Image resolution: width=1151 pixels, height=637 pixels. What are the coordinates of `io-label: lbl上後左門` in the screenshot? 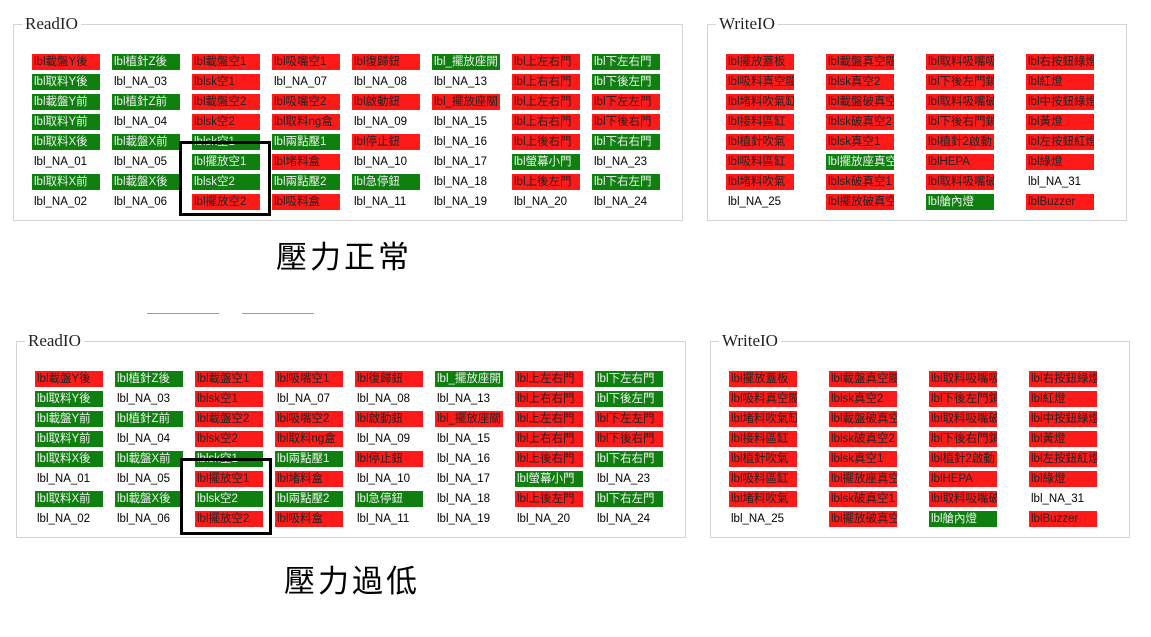 It's located at (546, 182).